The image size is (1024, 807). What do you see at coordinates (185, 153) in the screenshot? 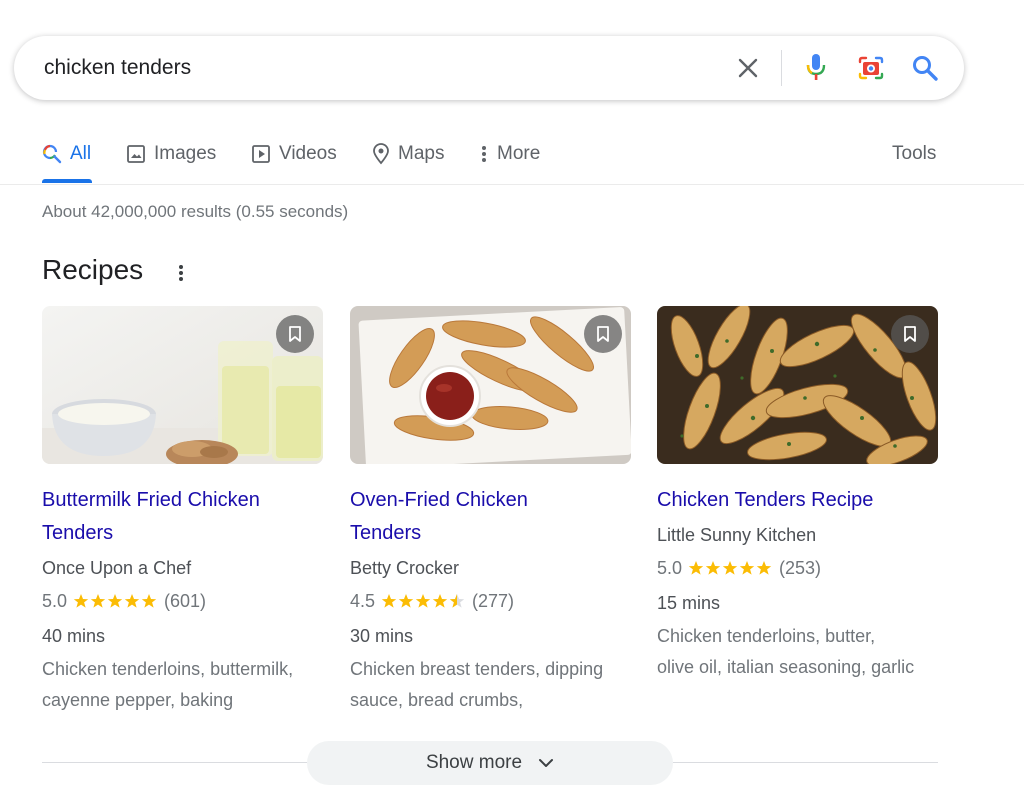
I see `tab-images-label: Images` at bounding box center [185, 153].